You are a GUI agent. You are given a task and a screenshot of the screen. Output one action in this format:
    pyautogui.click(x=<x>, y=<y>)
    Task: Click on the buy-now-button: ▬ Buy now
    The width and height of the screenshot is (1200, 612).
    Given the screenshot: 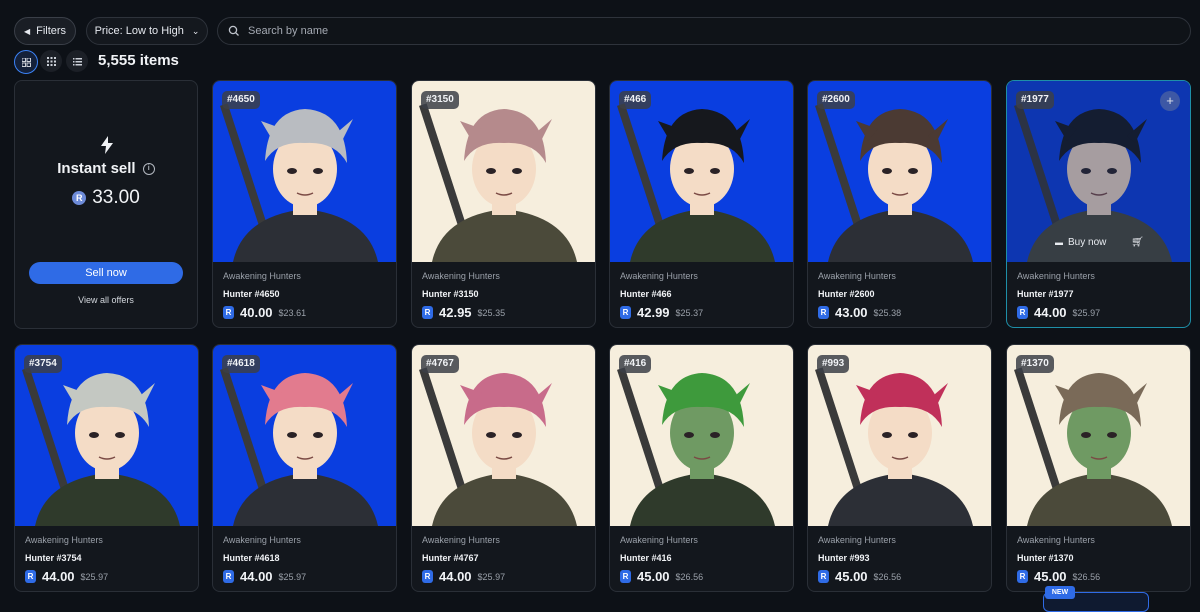 What is the action you would take?
    pyautogui.click(x=1080, y=242)
    